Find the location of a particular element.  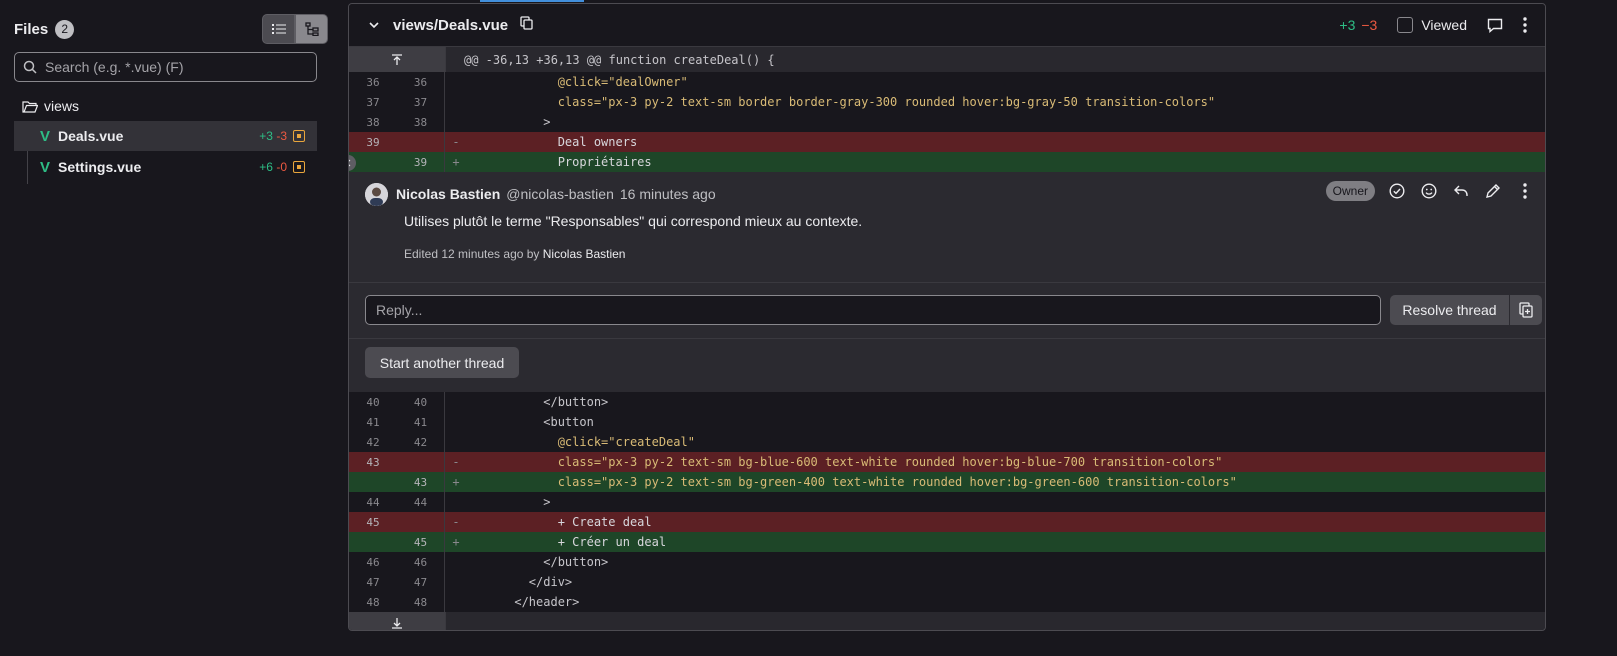

diff-line-added: 45 + + Créer un deal is located at coordinates (947, 542).